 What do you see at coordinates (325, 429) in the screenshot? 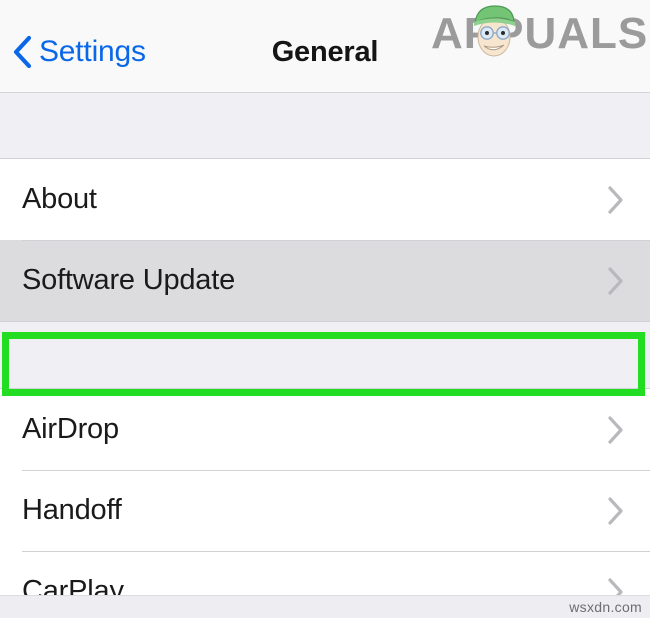
I see `settings-row-airdrop: AirDrop` at bounding box center [325, 429].